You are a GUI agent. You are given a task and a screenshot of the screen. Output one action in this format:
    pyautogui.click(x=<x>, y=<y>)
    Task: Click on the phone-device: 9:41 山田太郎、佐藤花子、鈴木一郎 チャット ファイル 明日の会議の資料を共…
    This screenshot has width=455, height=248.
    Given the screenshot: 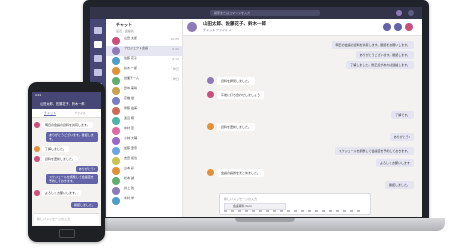 What is the action you would take?
    pyautogui.click(x=66, y=162)
    